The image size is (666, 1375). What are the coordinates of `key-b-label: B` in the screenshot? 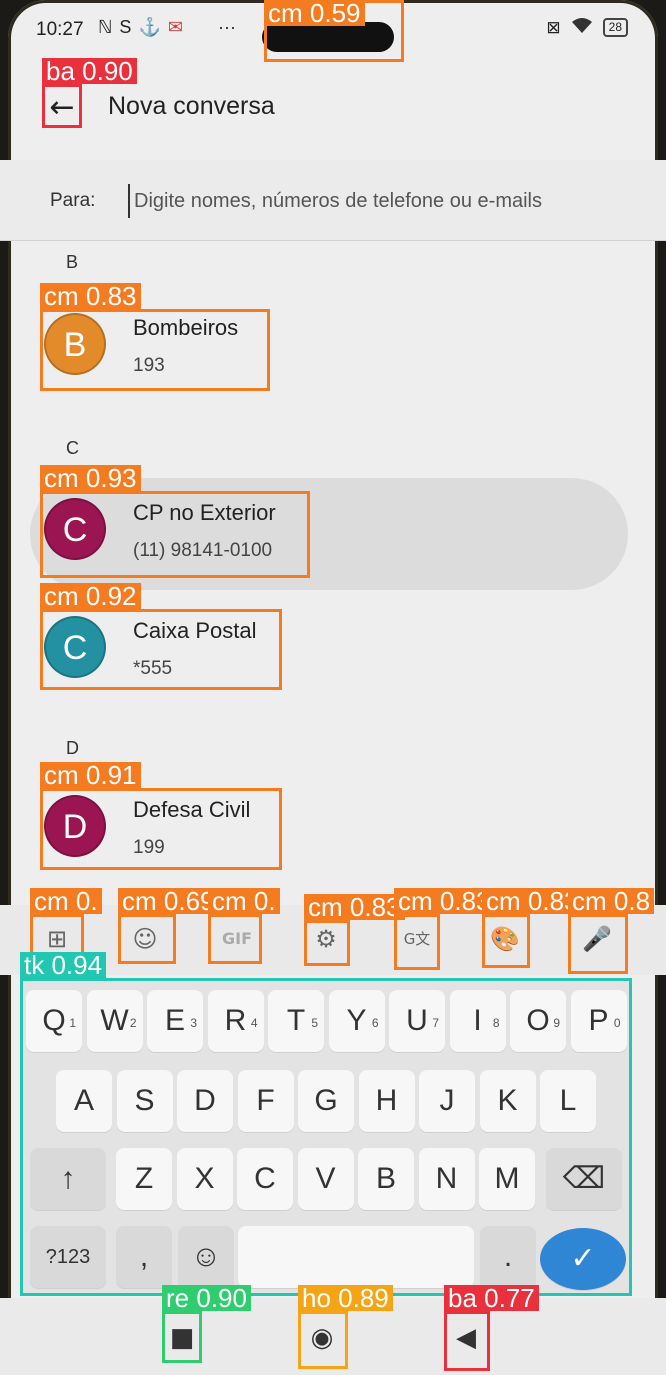 It's located at (385, 1178).